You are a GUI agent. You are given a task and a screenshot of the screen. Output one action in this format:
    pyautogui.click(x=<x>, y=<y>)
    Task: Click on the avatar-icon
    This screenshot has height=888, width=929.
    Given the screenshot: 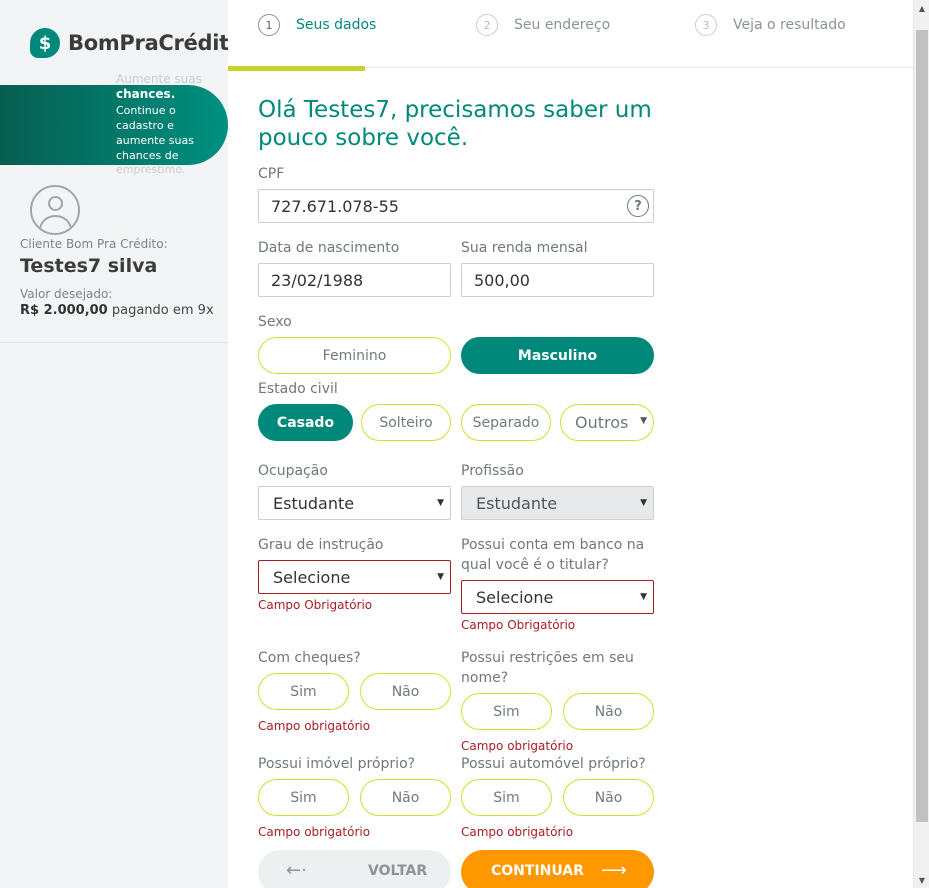 What is the action you would take?
    pyautogui.click(x=55, y=210)
    